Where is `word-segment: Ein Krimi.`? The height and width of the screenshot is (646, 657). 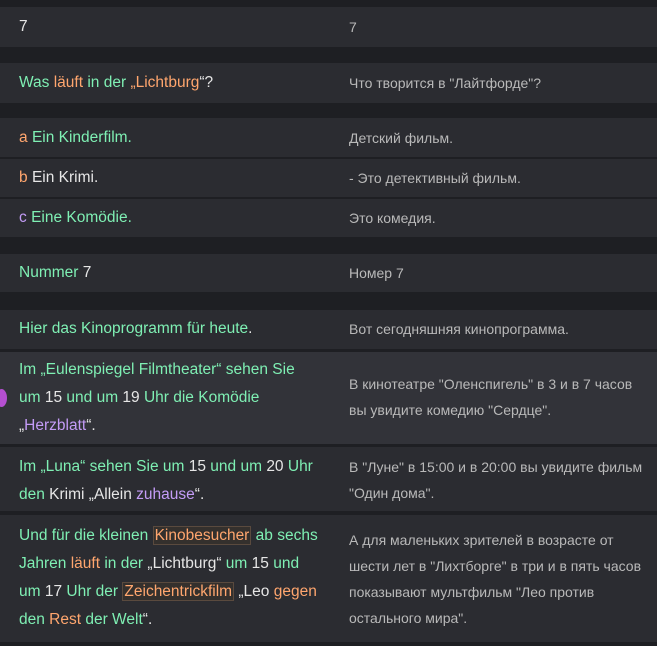 word-segment: Ein Krimi. is located at coordinates (65, 177).